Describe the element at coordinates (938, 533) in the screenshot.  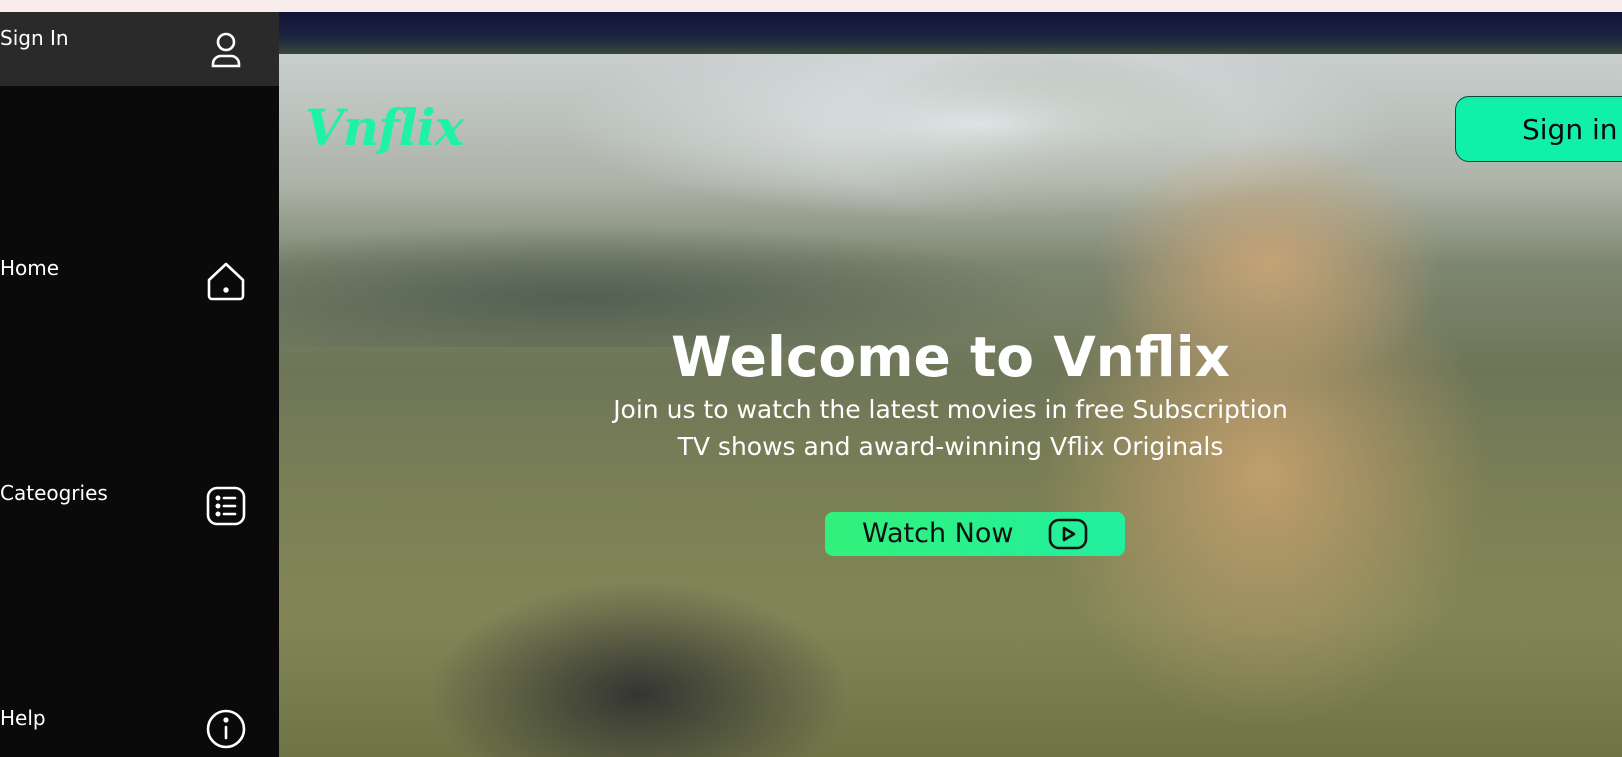
I see `watch-now-label: Watch Now` at that location.